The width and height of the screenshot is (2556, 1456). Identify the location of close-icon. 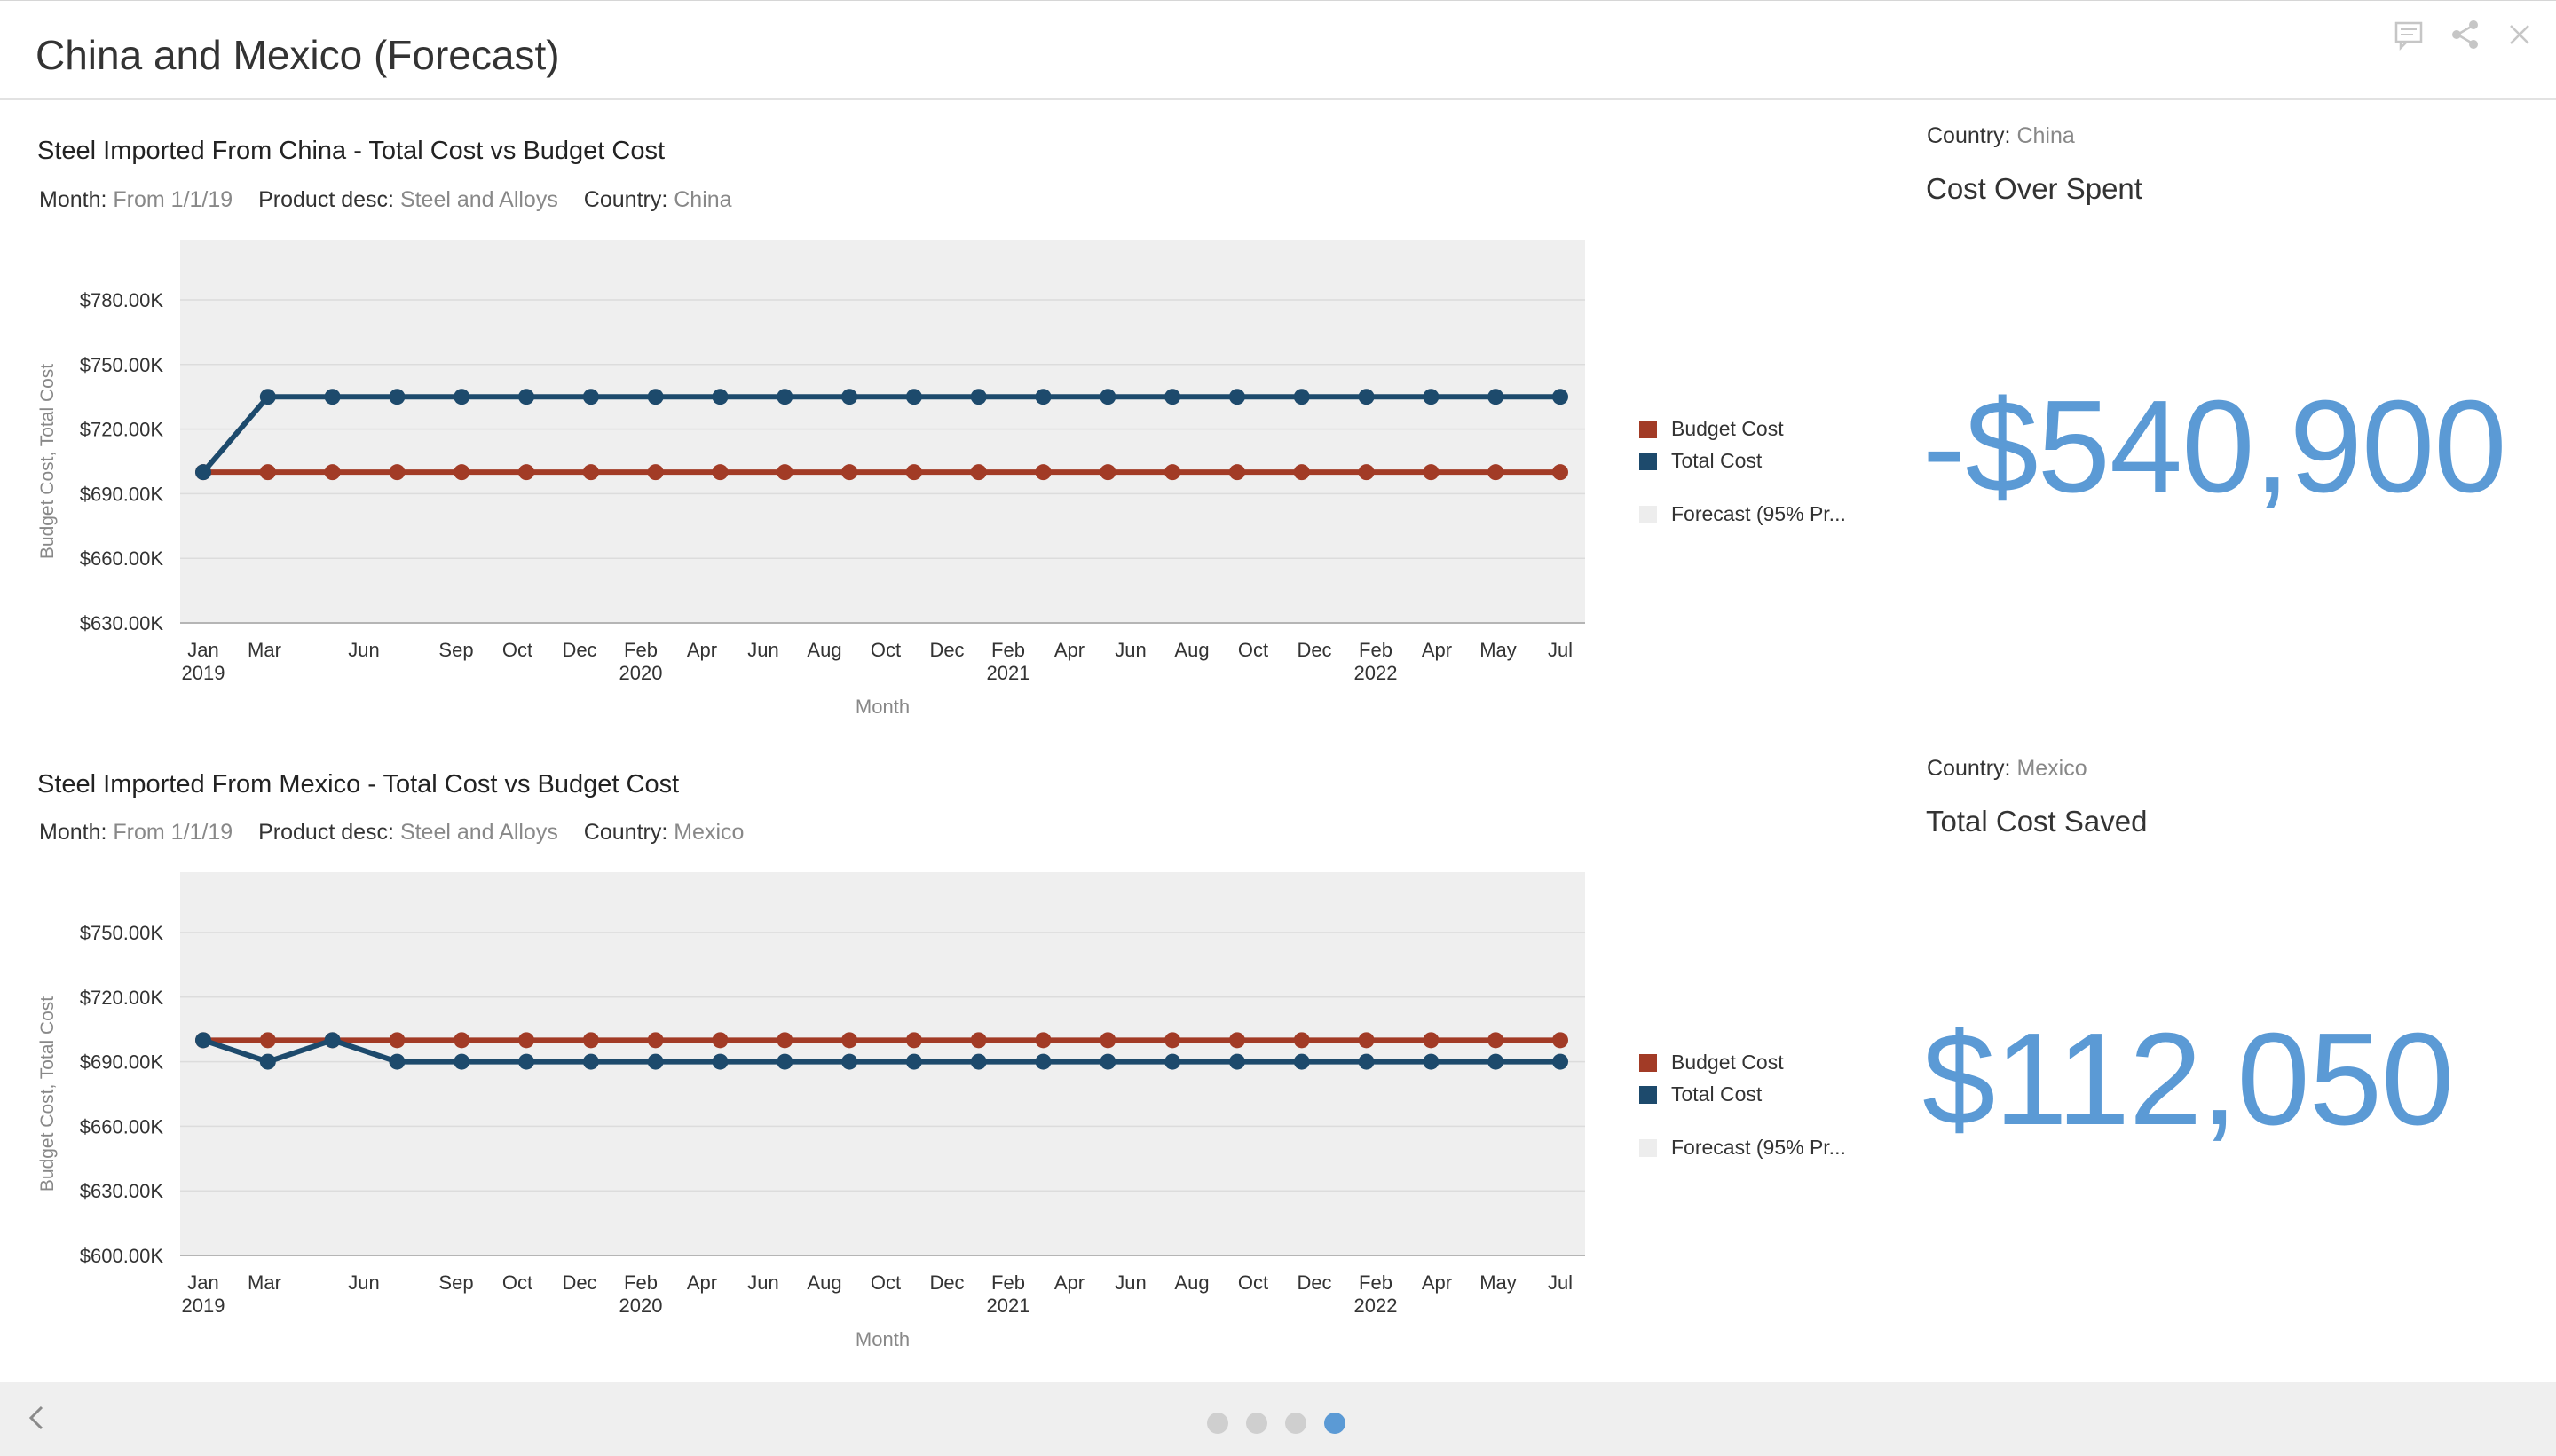
(2519, 34).